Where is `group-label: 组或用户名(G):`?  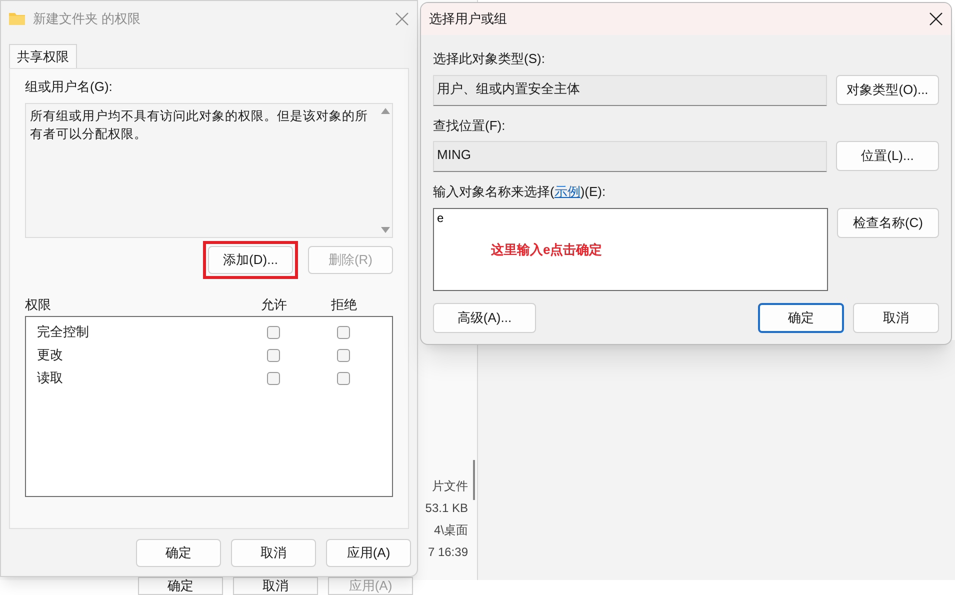
group-label: 组或用户名(G): is located at coordinates (69, 87).